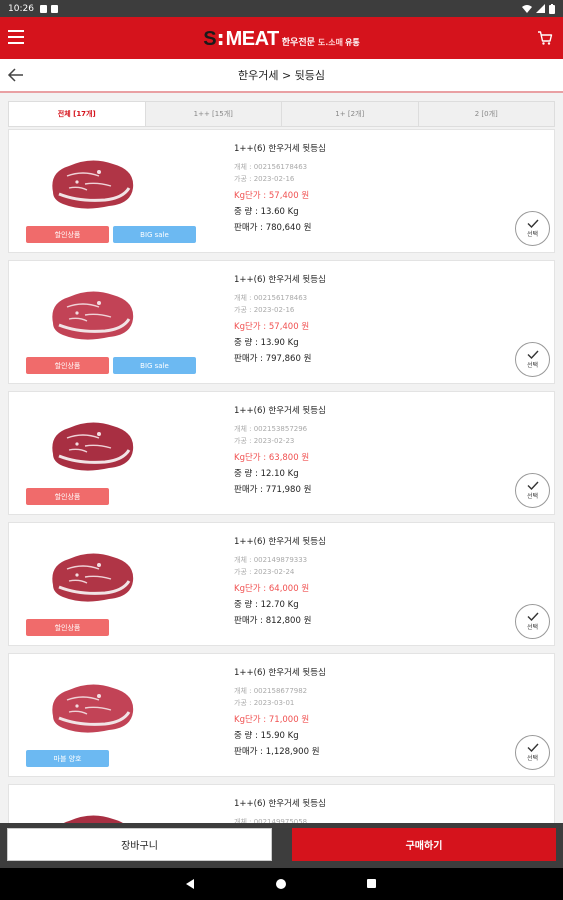 The image size is (563, 900). I want to click on product-unit-price: Kg단가 : 64,000 원, so click(272, 589).